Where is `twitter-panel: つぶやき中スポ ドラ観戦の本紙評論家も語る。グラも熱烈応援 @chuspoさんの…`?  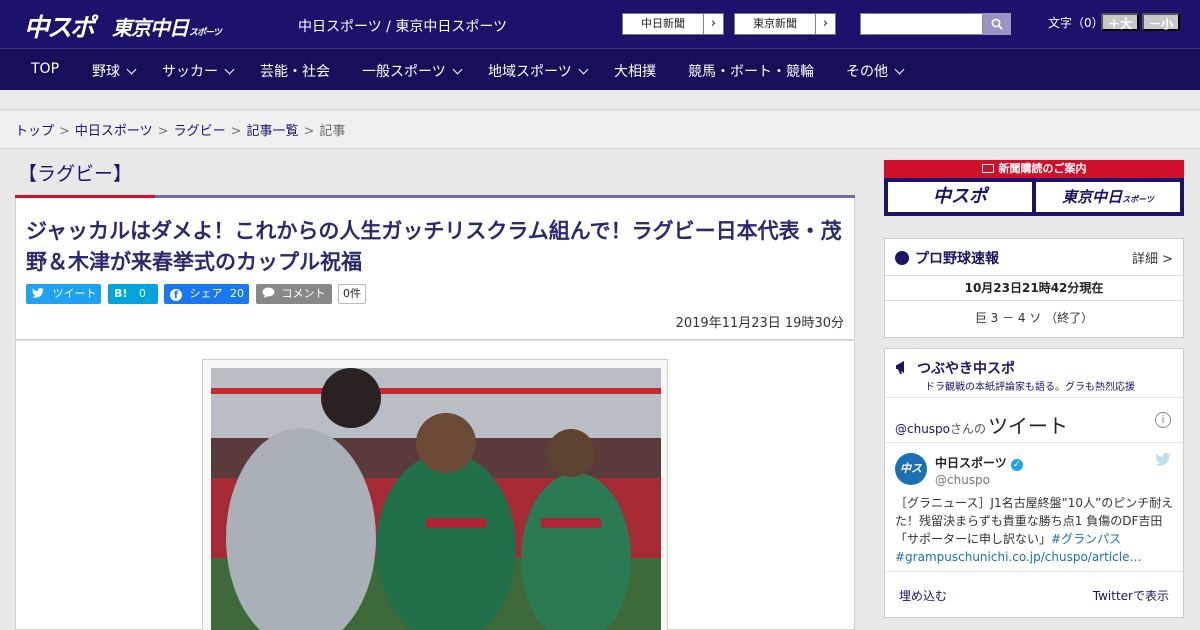 twitter-panel: つぶやき中スポ ドラ観戦の本紙評論家も語る。グラも熱烈応援 @chuspoさんの… is located at coordinates (1034, 483).